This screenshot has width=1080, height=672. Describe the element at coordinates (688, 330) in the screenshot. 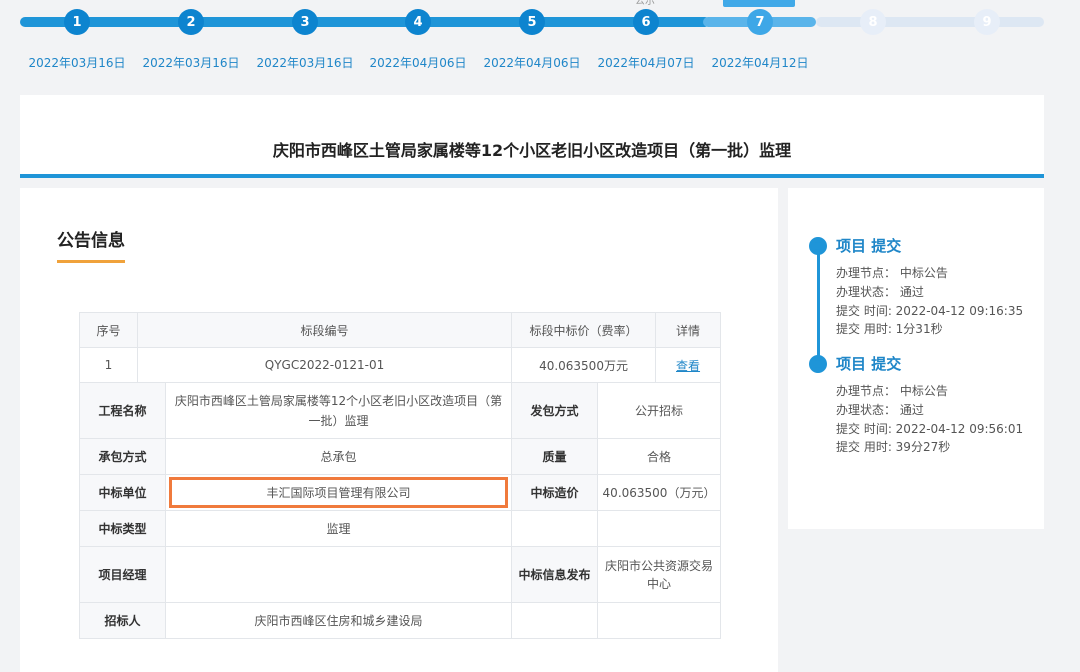

I see `header-detail: 详情` at that location.